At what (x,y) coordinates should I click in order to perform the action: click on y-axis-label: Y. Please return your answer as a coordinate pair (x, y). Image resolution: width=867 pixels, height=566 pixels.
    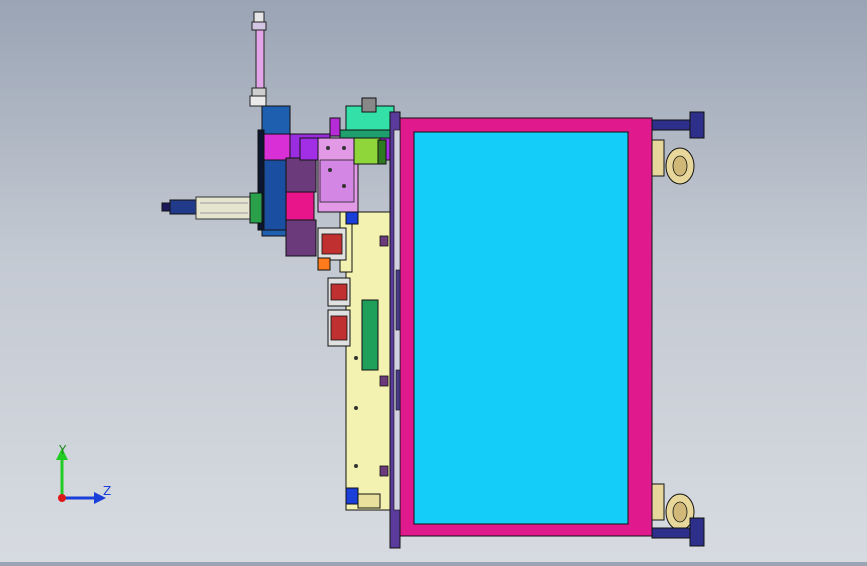
    Looking at the image, I should click on (62, 450).